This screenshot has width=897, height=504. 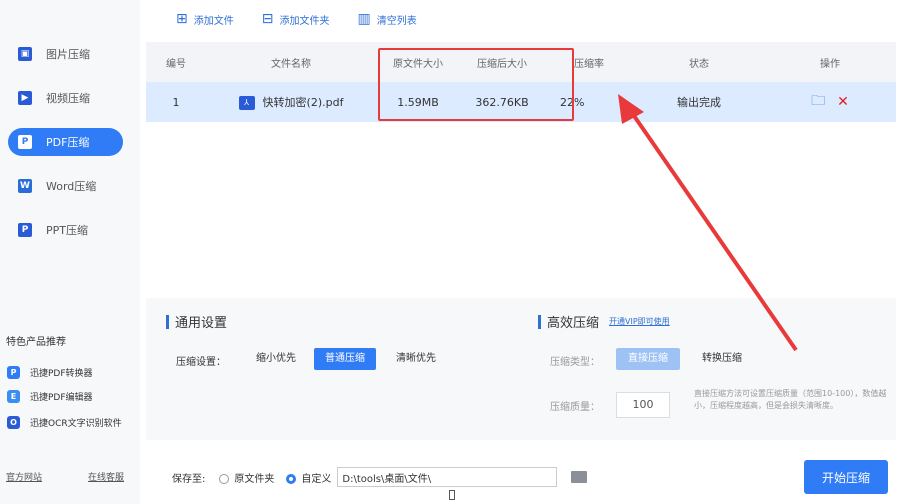 I want to click on pdf-converter-icon: P, so click(x=13, y=372).